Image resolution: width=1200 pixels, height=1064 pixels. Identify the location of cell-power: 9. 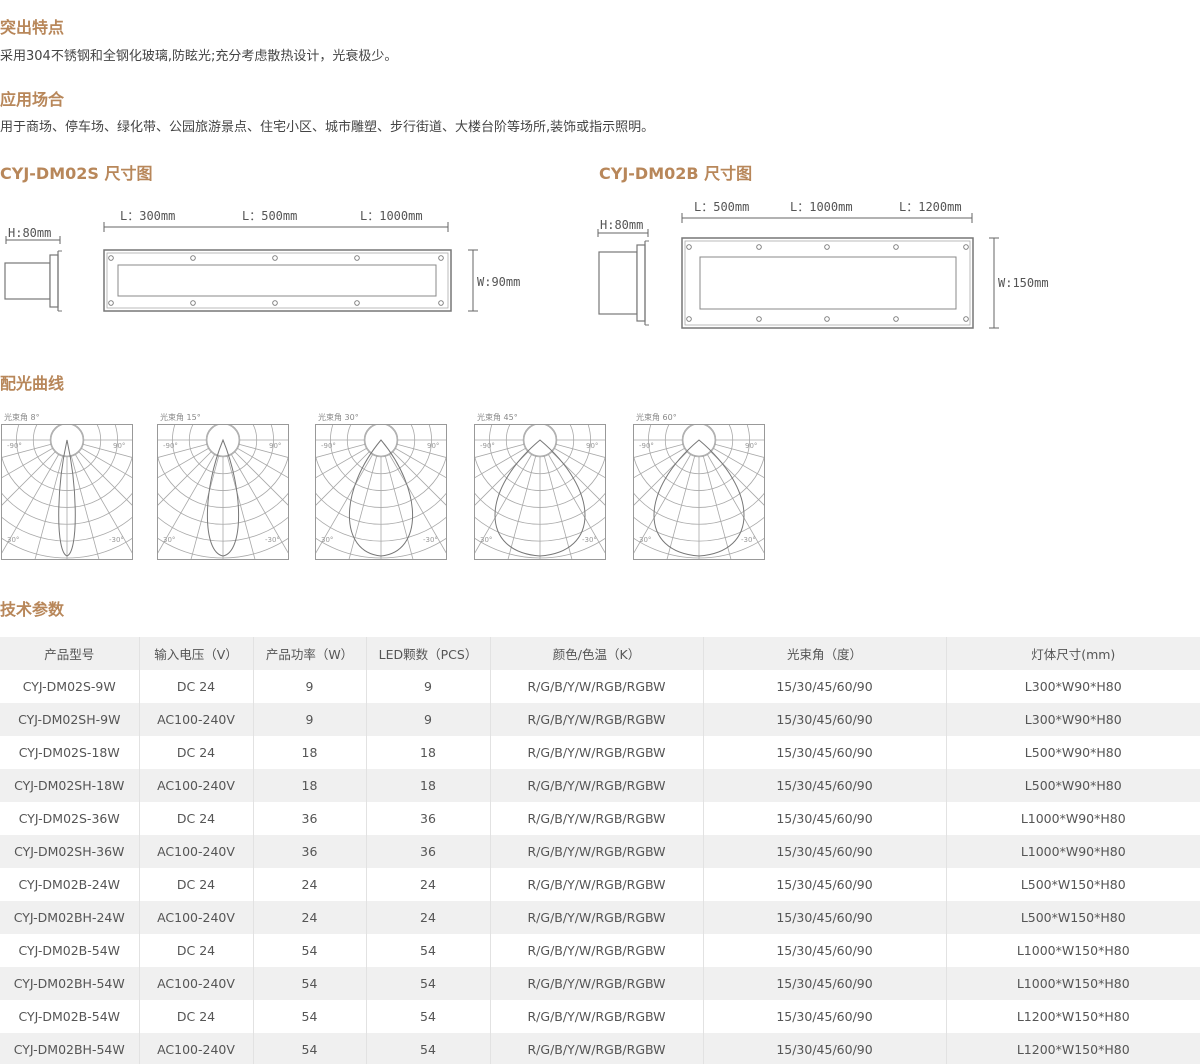
(310, 719).